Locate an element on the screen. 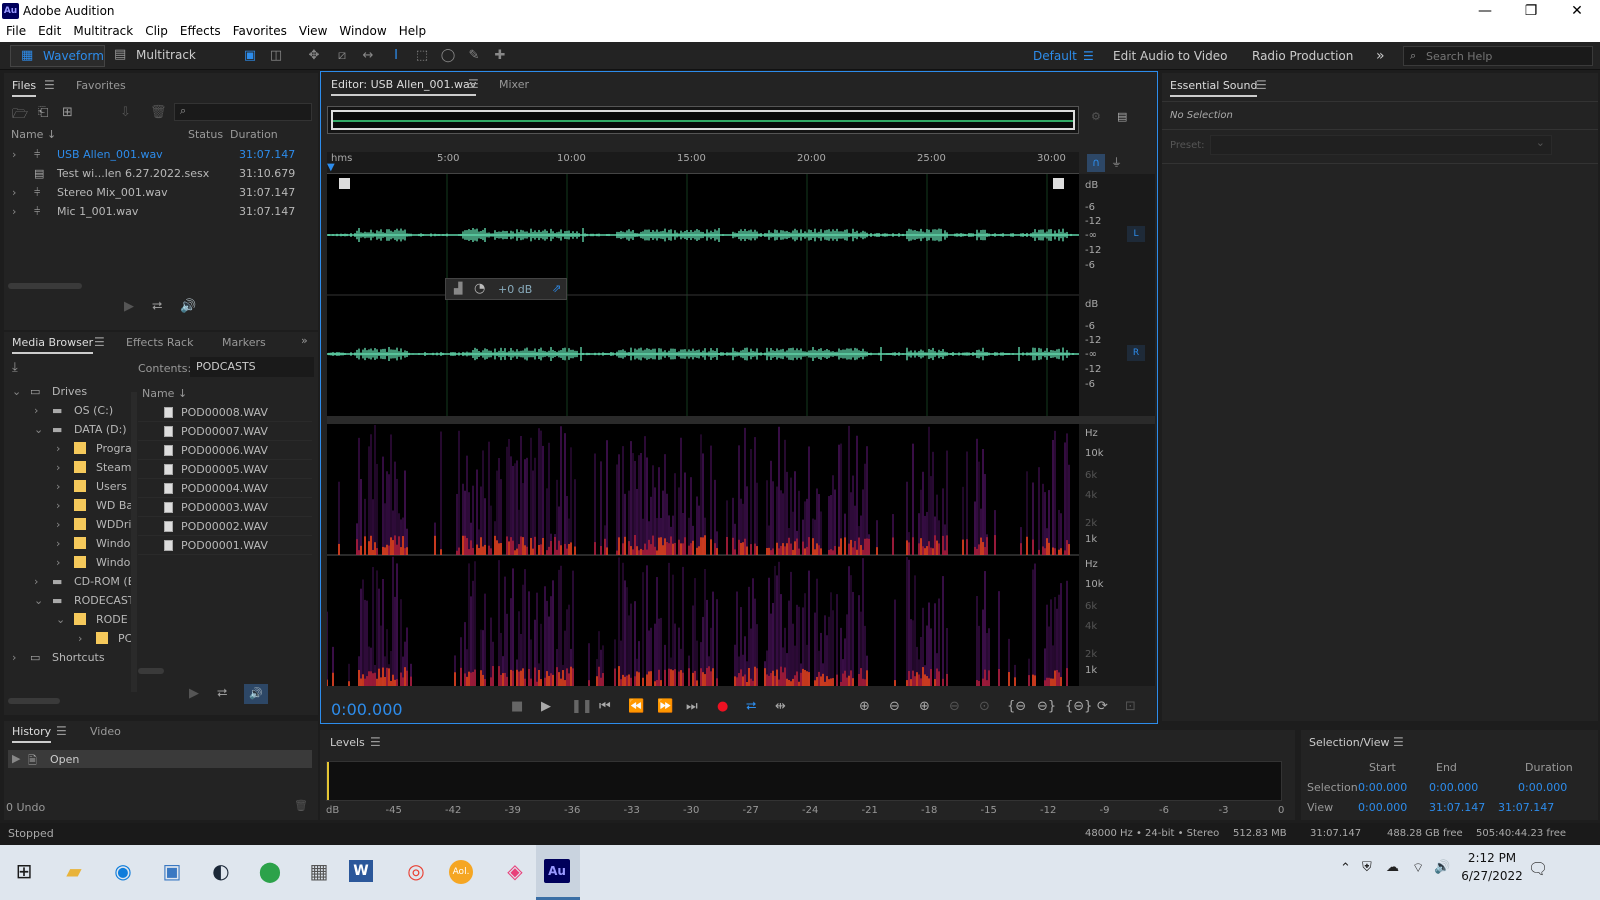  marquee-tool-icon: ⬚ is located at coordinates (422, 56).